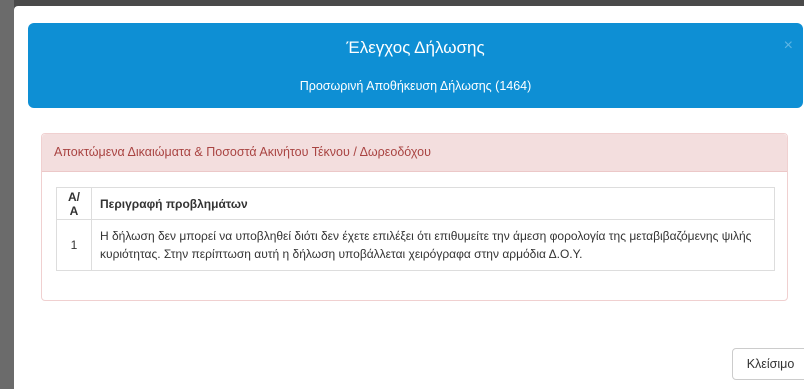 Image resolution: width=804 pixels, height=389 pixels. I want to click on row-index: 1, so click(74, 245).